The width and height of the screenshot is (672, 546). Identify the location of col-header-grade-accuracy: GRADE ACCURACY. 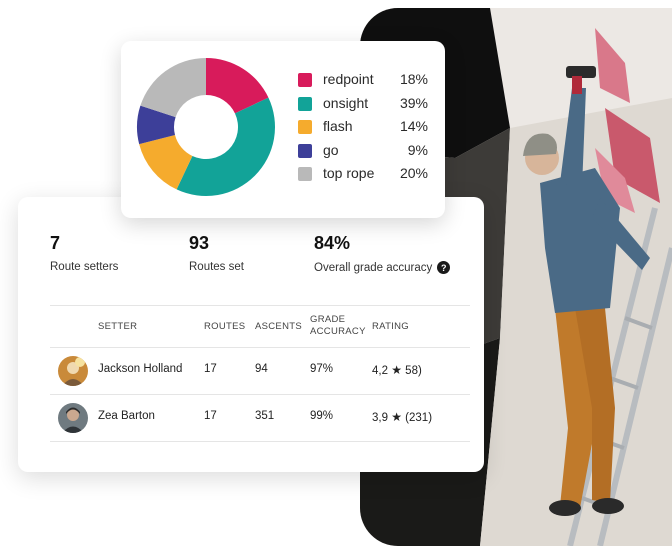
(338, 326).